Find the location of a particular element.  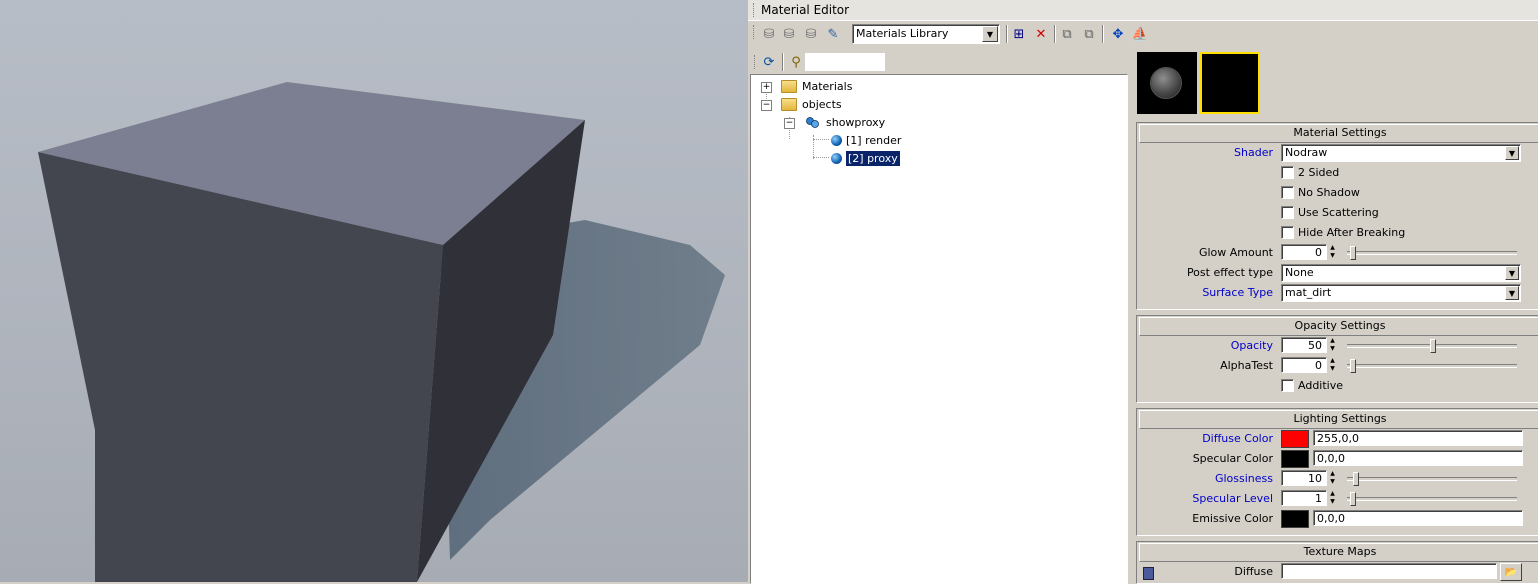

alphatest-input: 0 is located at coordinates (1304, 365).